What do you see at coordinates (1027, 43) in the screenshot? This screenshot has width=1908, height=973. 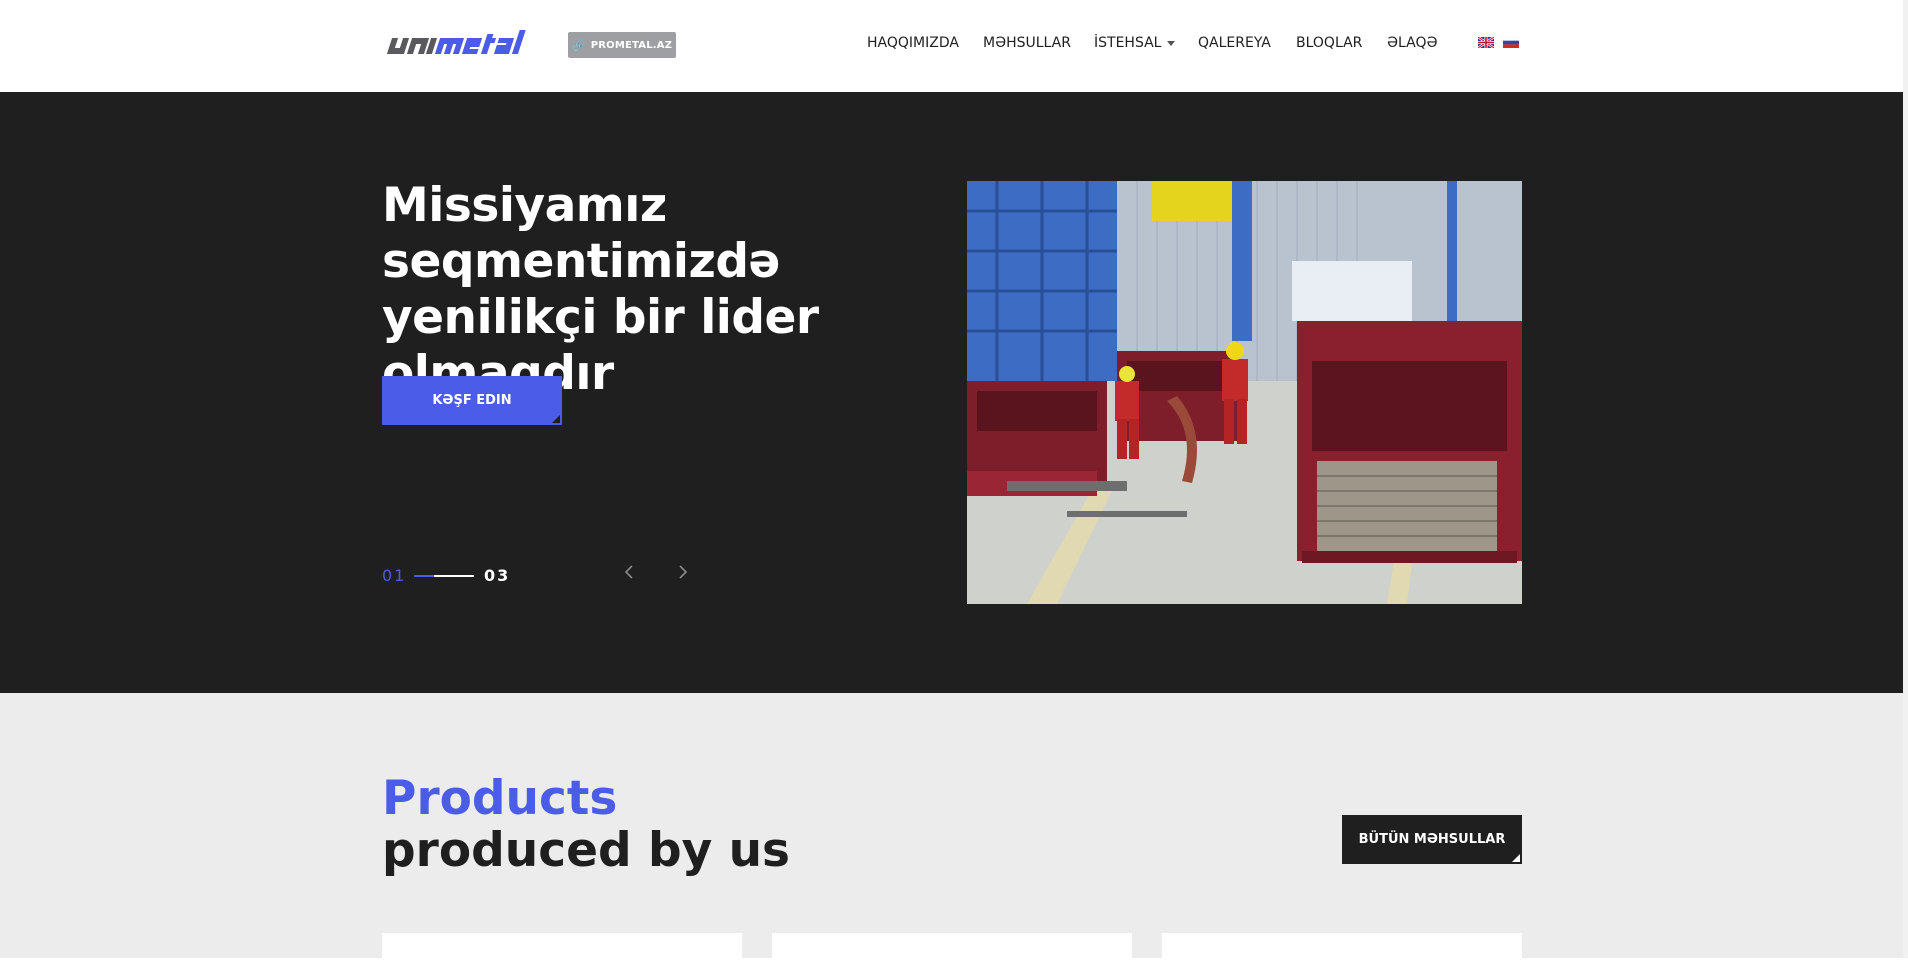 I see `nav-item-products: MƏHSULLAR` at bounding box center [1027, 43].